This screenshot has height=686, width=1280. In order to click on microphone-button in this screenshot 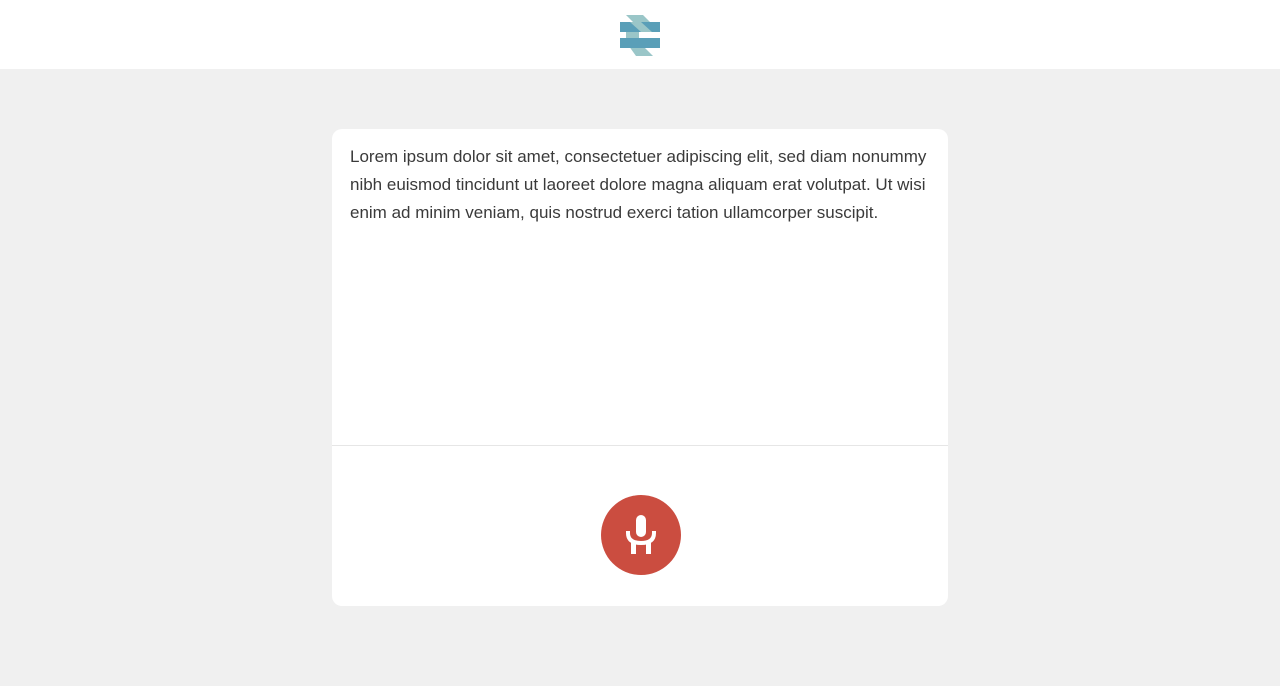, I will do `click(641, 535)`.